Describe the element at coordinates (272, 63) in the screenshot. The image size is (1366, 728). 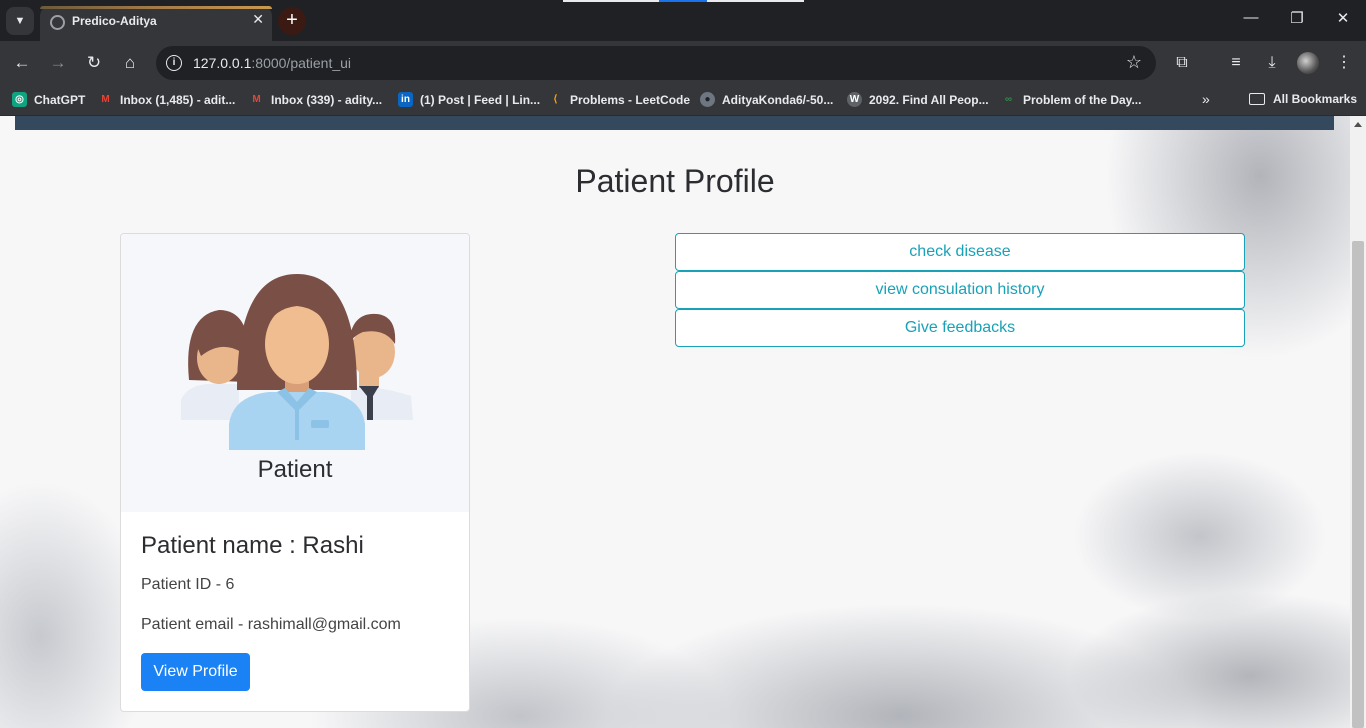
I see `url-text: 127.0.0.1:8000/patient_ui` at that location.